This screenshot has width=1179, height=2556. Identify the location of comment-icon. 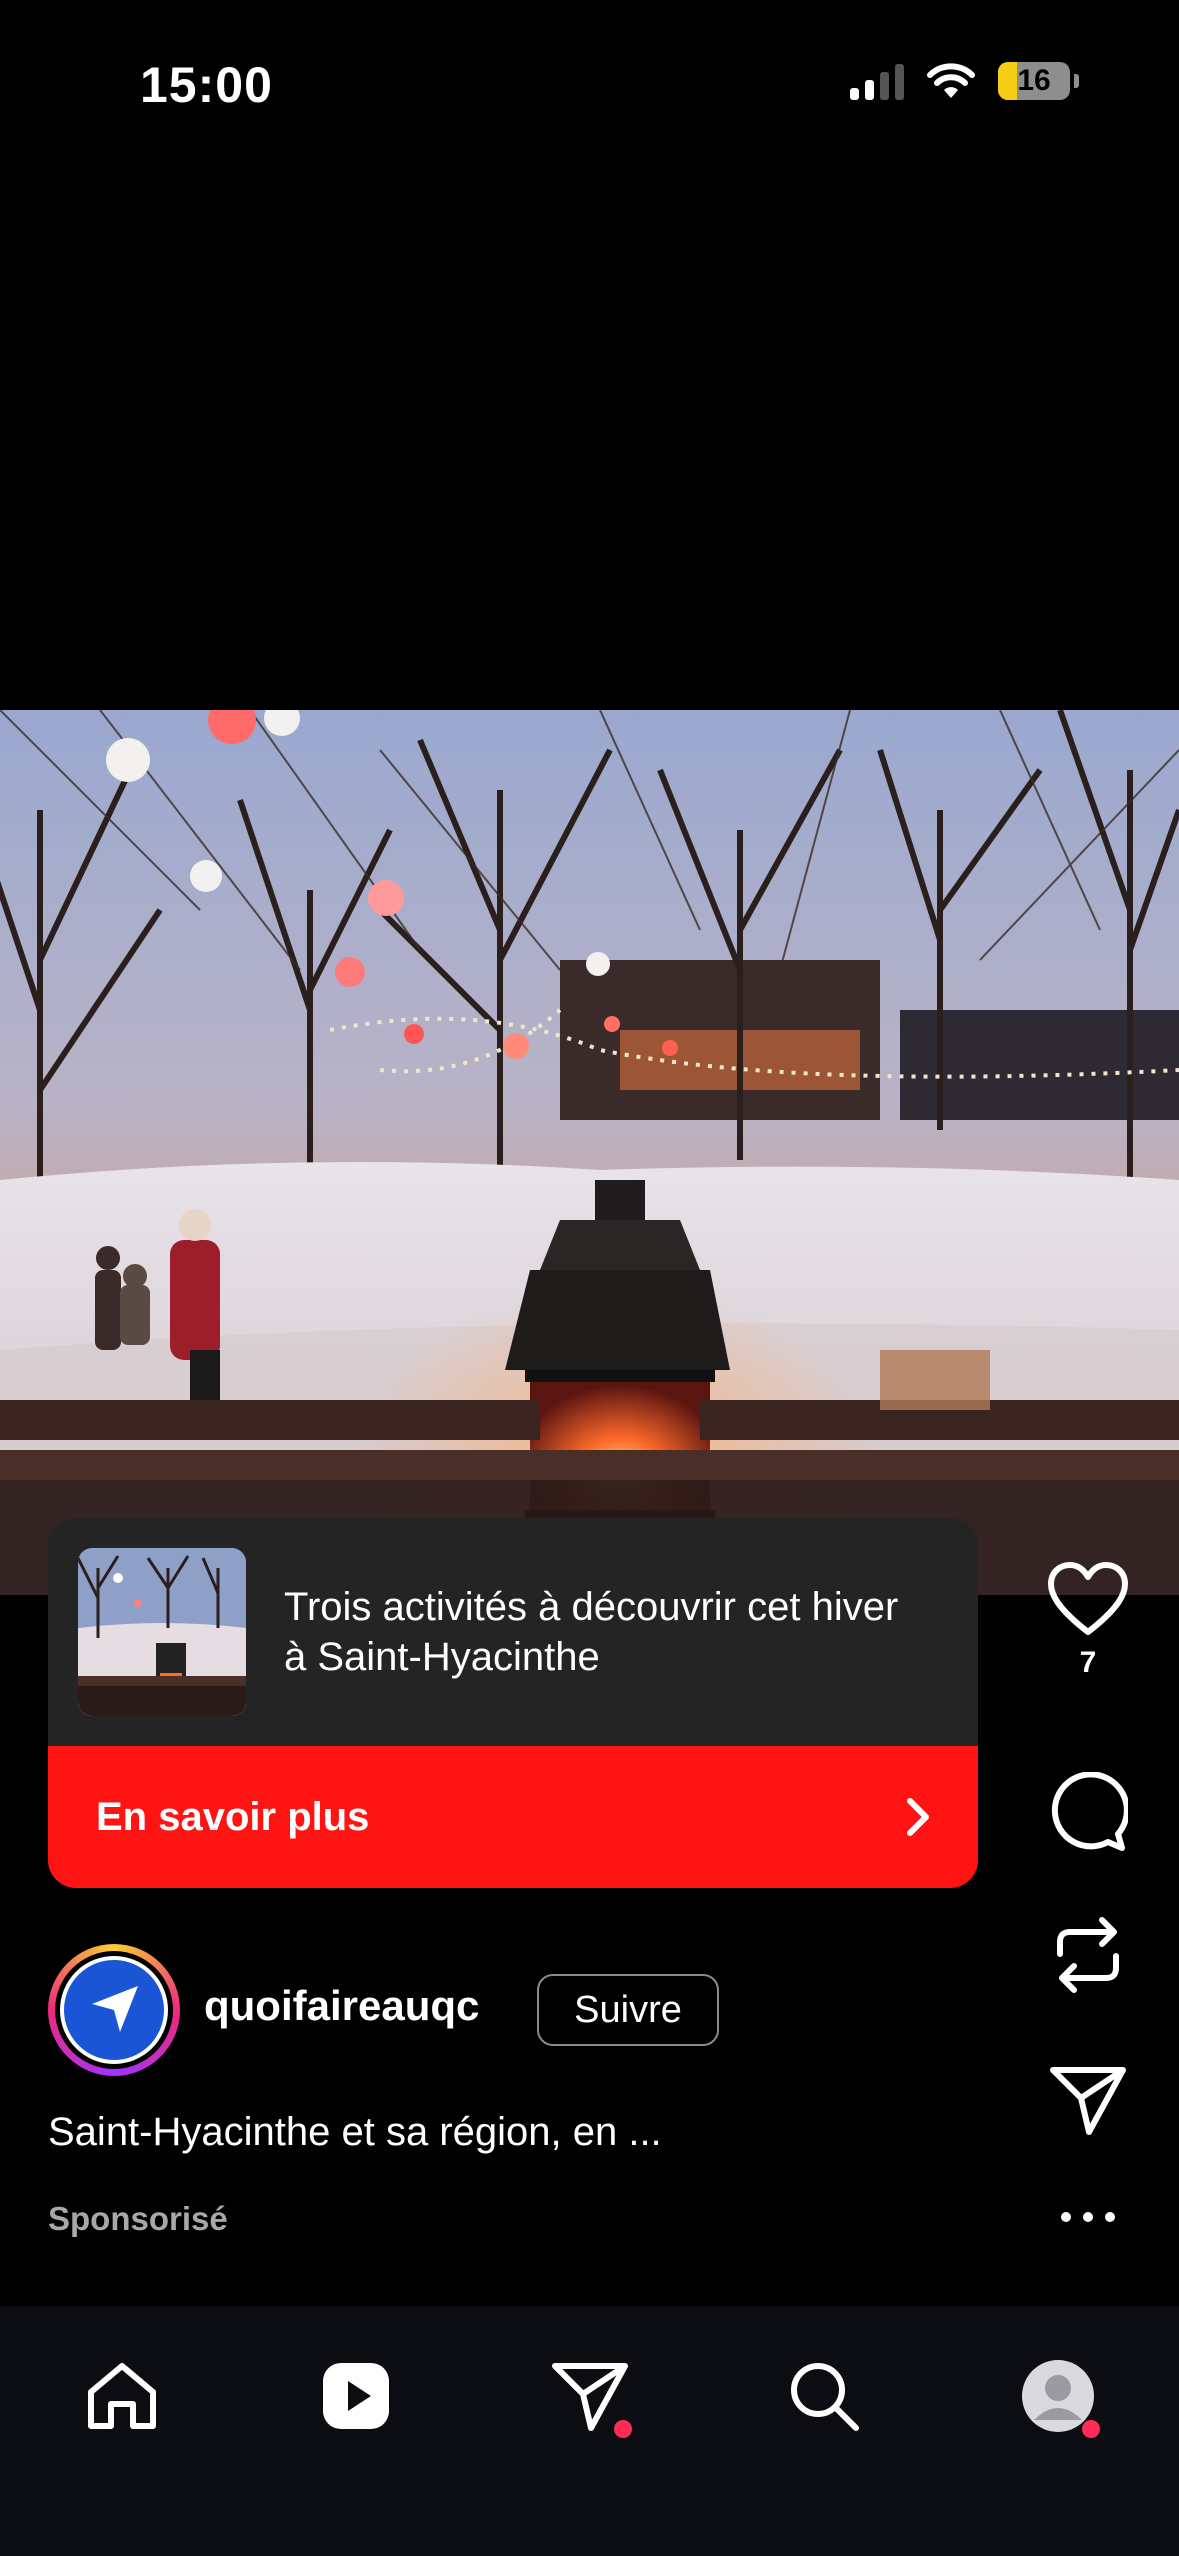
(1088, 1812).